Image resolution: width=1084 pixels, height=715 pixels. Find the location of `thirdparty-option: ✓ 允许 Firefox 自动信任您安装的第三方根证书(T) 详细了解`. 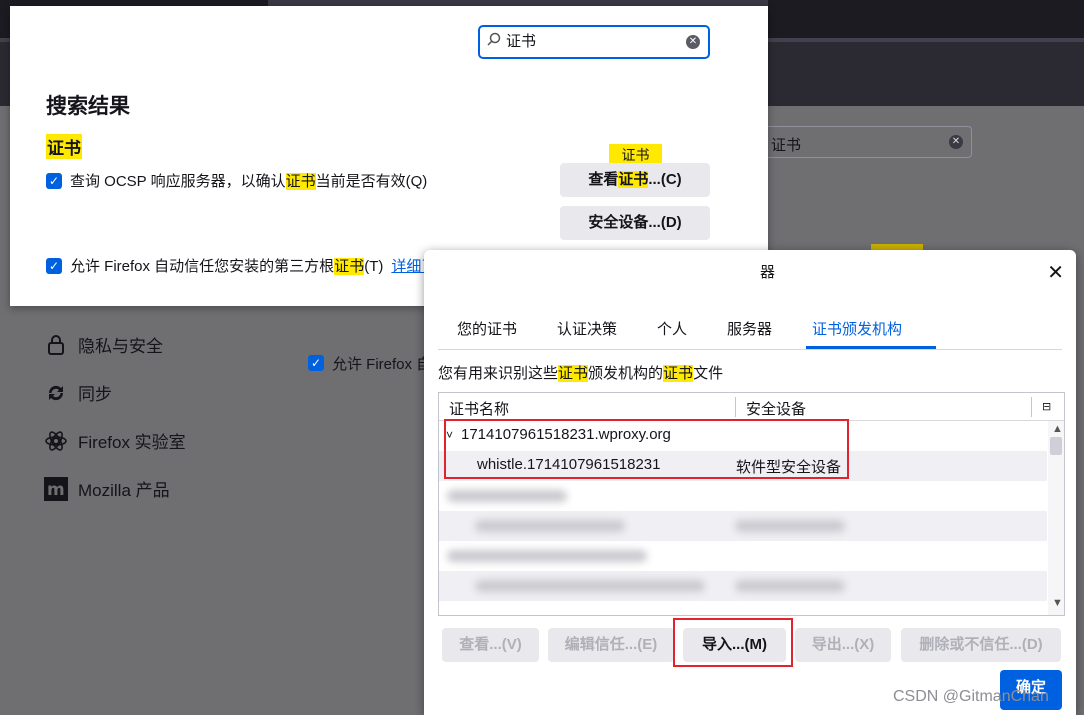

thirdparty-option: ✓ 允许 Firefox 自动信任您安装的第三方根证书(T) 详细了解 is located at coordinates (248, 265).